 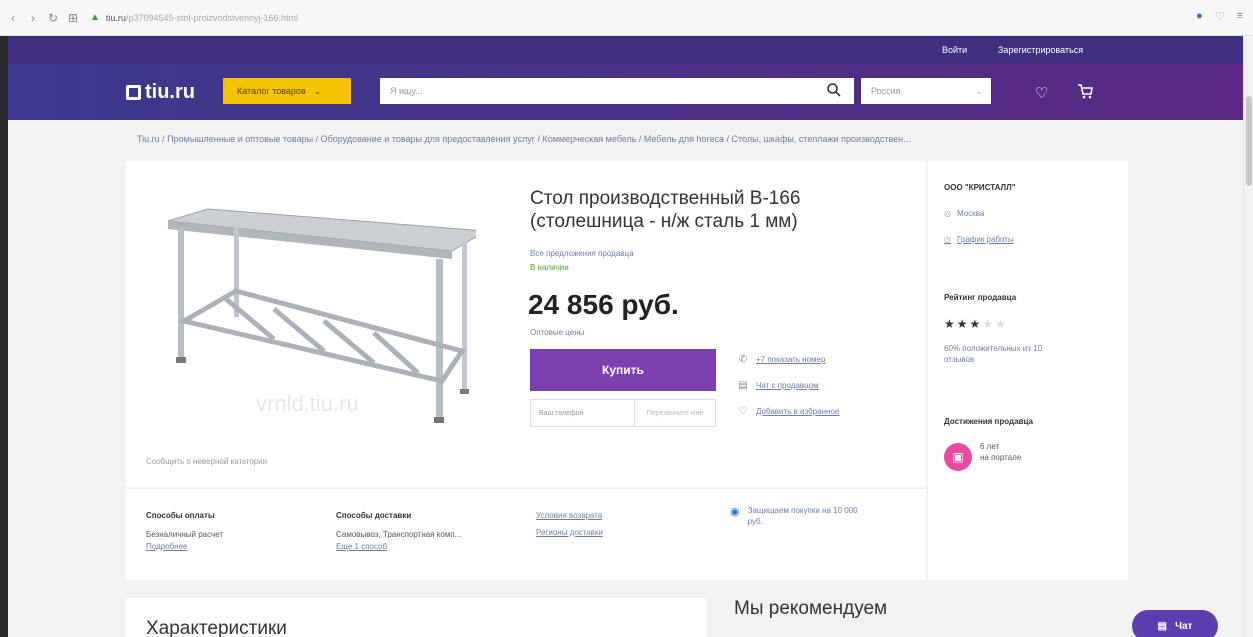 I want to click on catalog-button: Каталог товаров ⌄, so click(x=287, y=91).